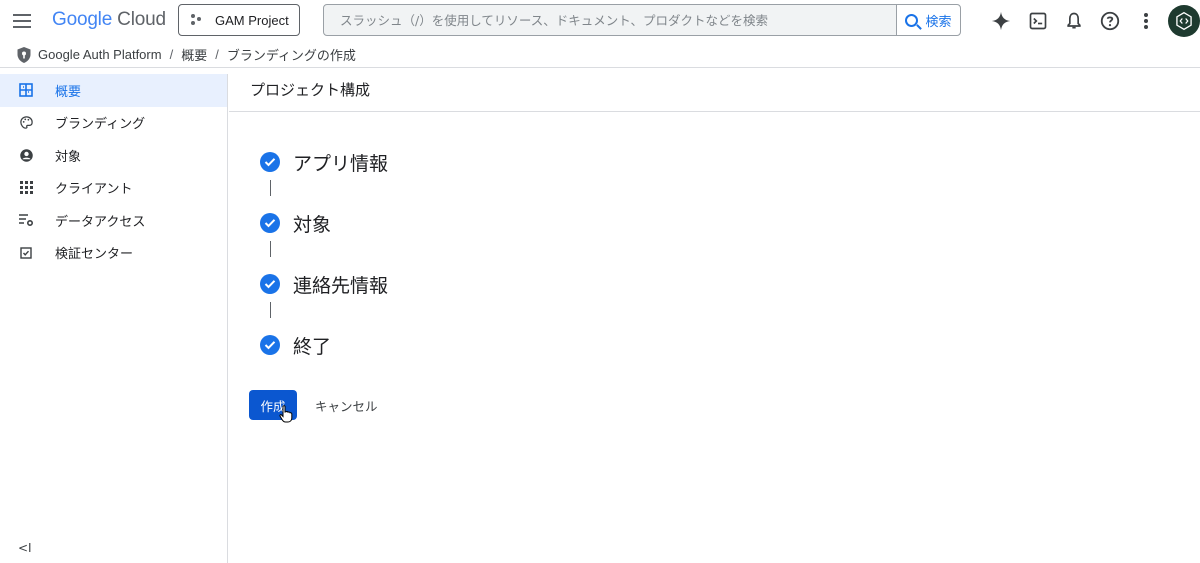 This screenshot has width=1200, height=563. What do you see at coordinates (1110, 21) in the screenshot?
I see `help-icon` at bounding box center [1110, 21].